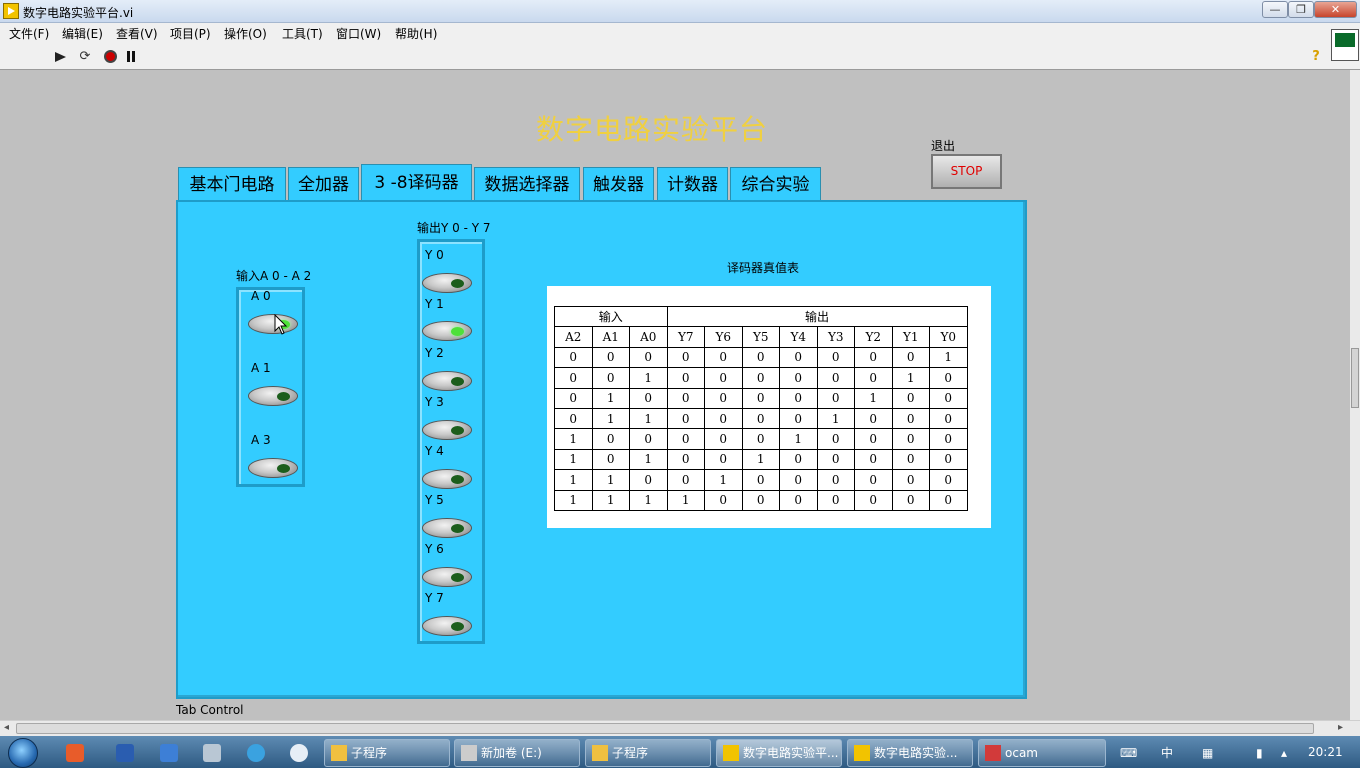 The height and width of the screenshot is (768, 1360). Describe the element at coordinates (245, 33) in the screenshot. I see `menu-operate: 操作(O)` at that location.